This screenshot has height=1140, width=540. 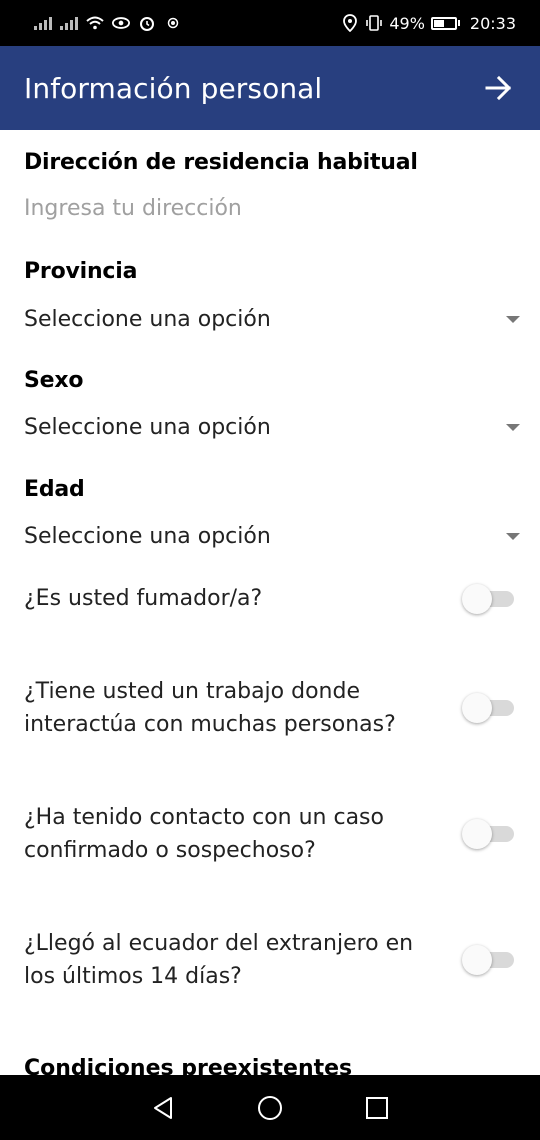 What do you see at coordinates (81, 271) in the screenshot?
I see `province-label: Provincia` at bounding box center [81, 271].